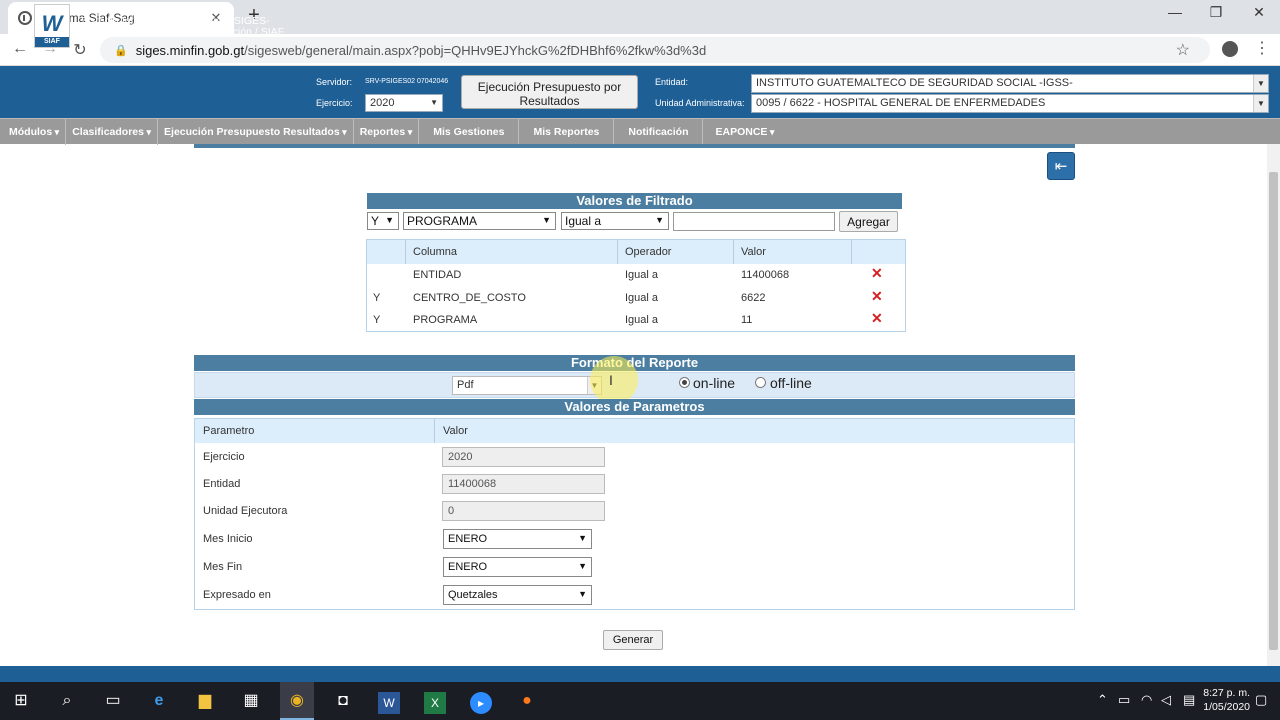 This screenshot has height=720, width=1280. What do you see at coordinates (334, 103) in the screenshot?
I see `ejercicio-label: Ejercicio:` at bounding box center [334, 103].